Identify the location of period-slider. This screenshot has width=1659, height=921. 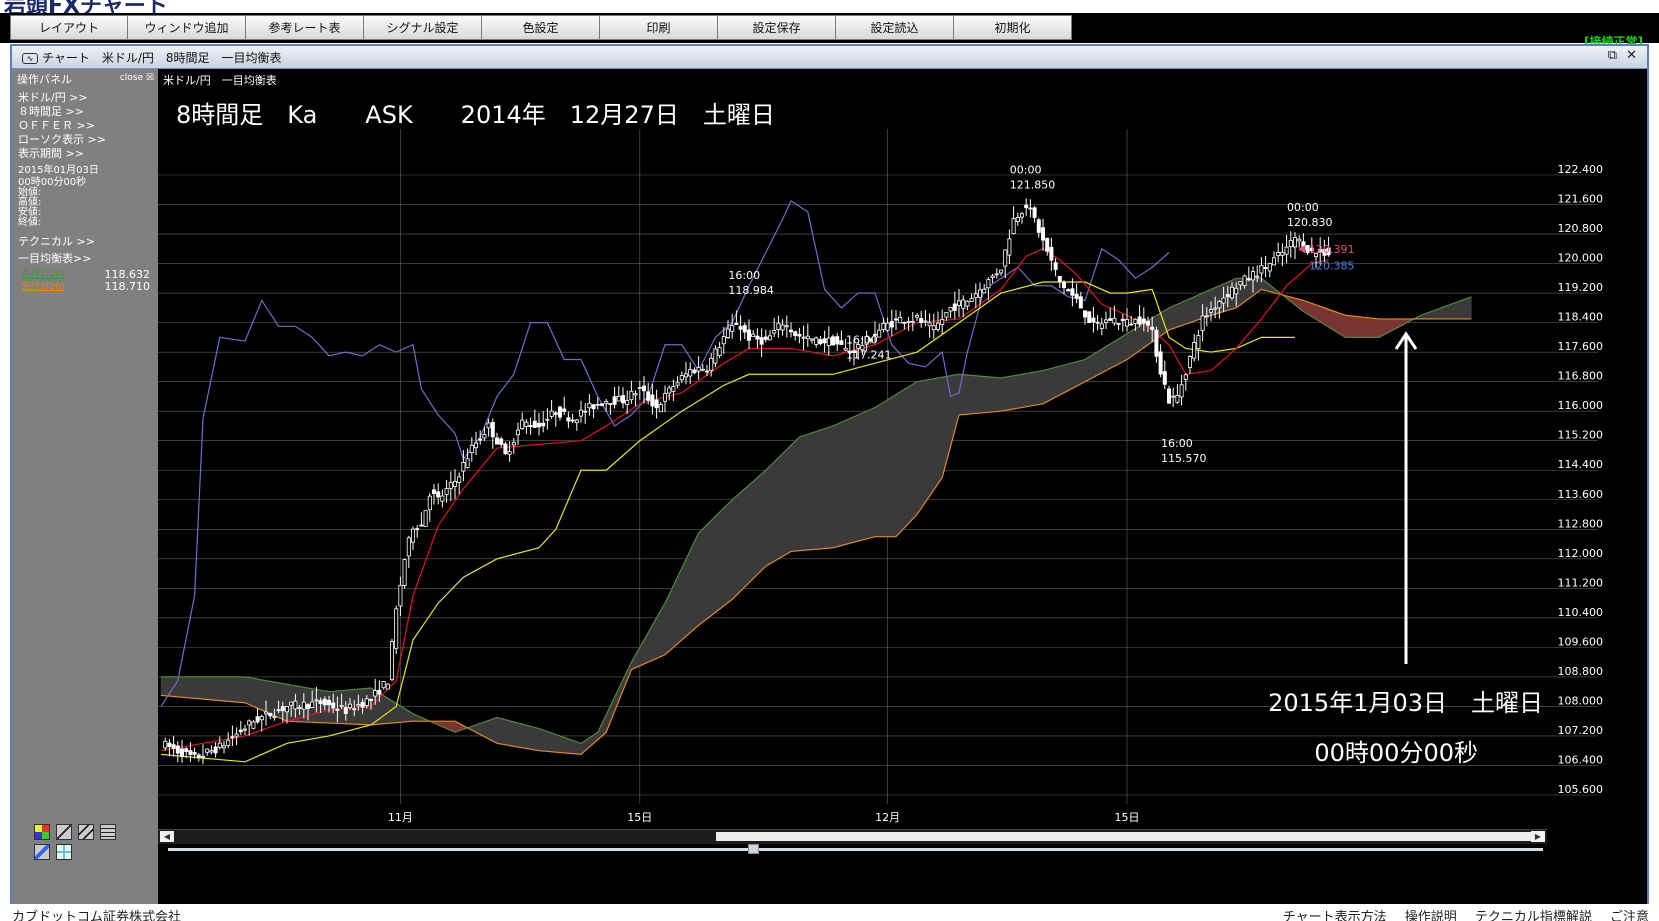
(902, 850).